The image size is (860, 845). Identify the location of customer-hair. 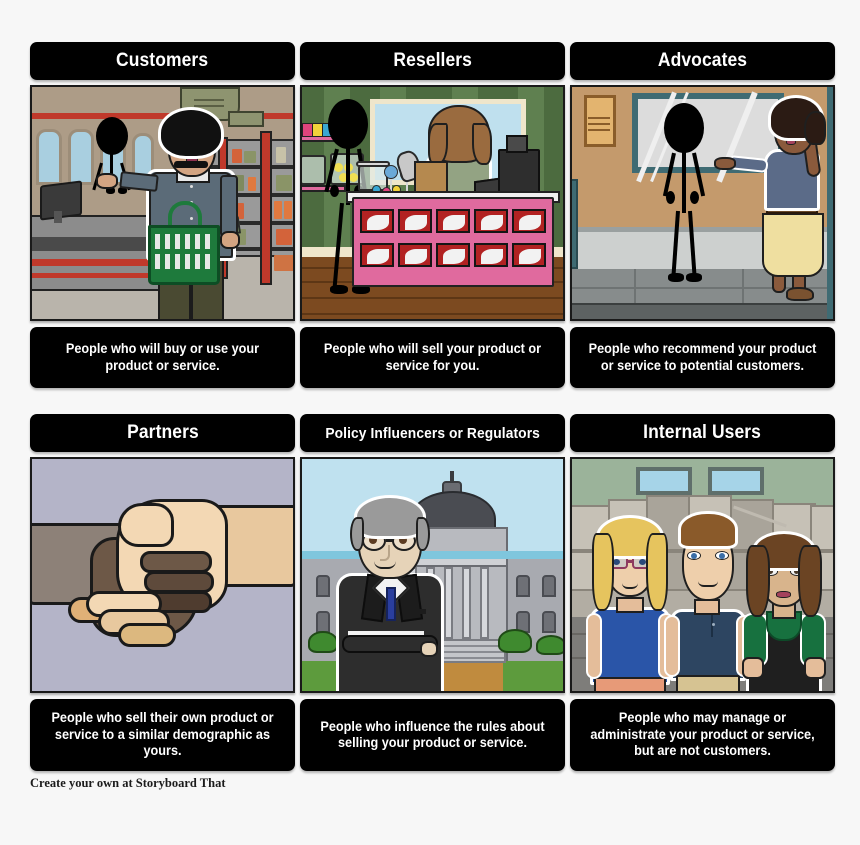
(191, 133).